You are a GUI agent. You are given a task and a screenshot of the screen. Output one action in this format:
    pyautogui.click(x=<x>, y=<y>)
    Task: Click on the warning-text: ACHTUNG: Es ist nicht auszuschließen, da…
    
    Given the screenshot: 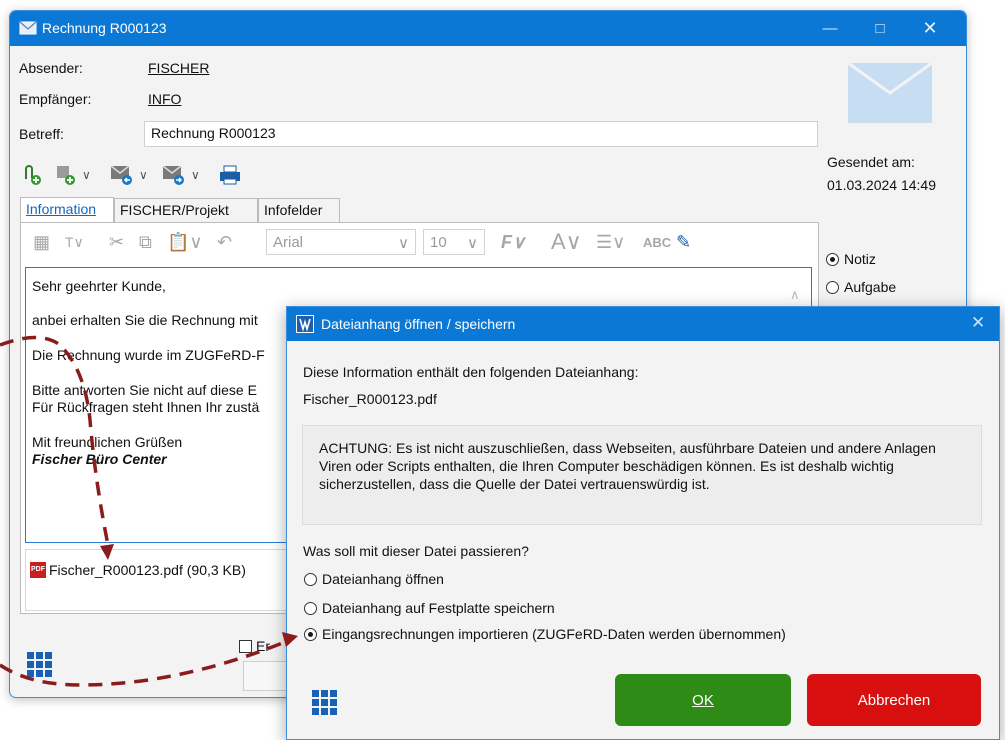 What is the action you would take?
    pyautogui.click(x=627, y=466)
    